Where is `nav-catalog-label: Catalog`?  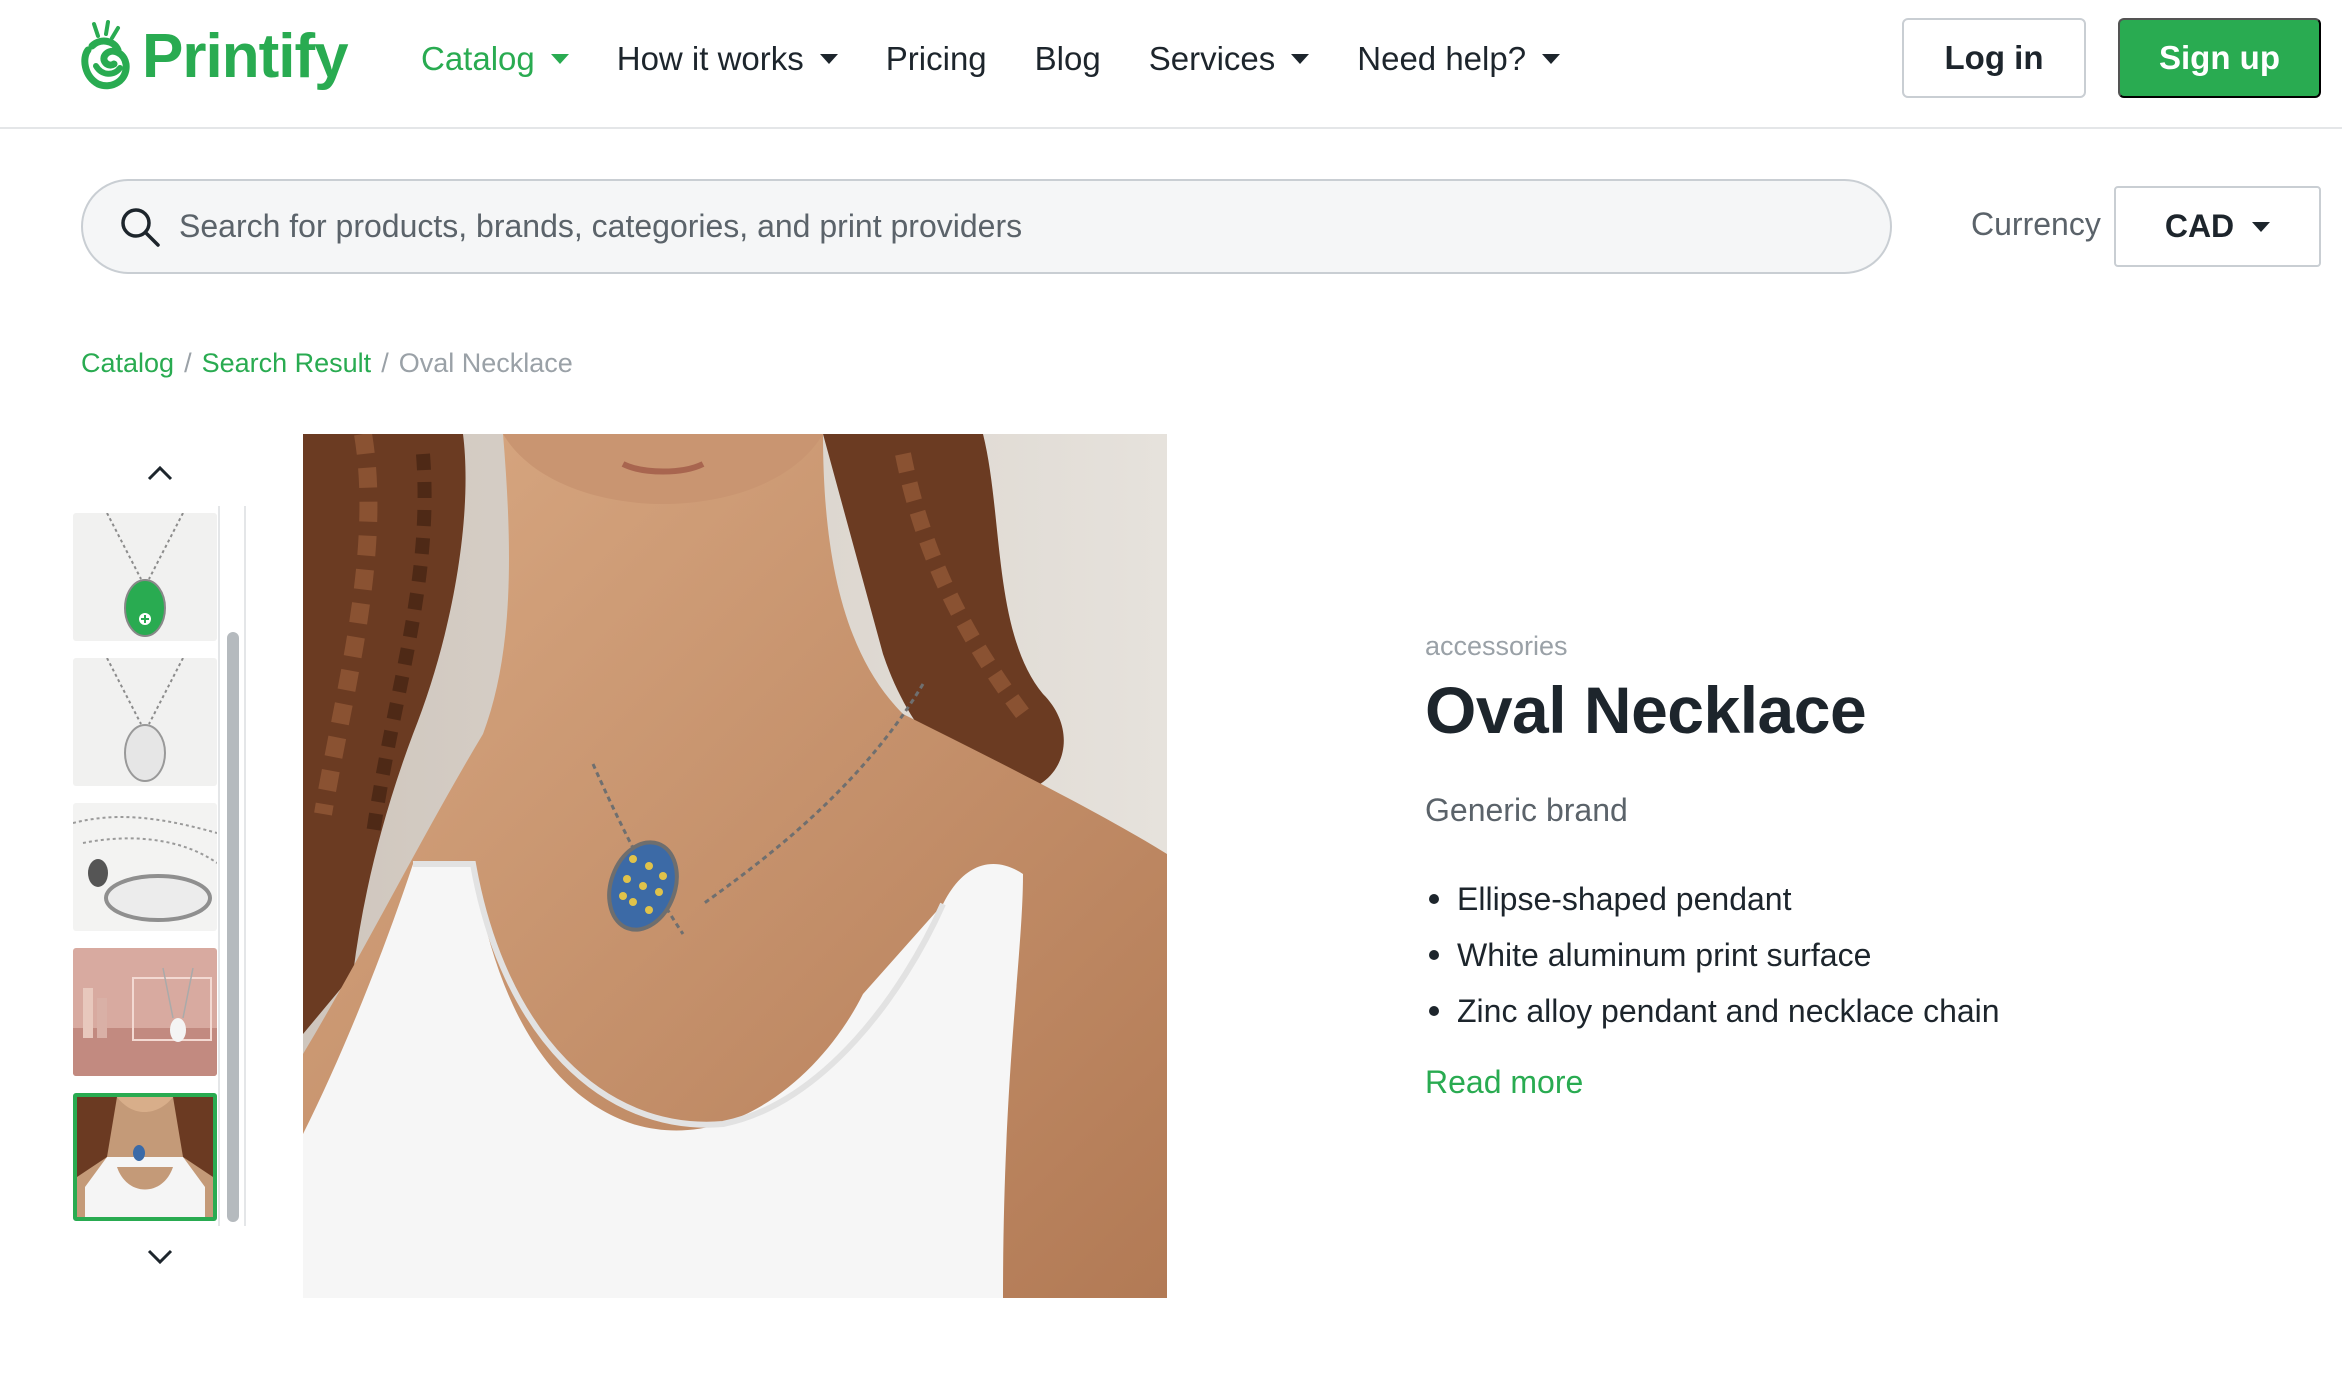
nav-catalog-label: Catalog is located at coordinates (478, 58).